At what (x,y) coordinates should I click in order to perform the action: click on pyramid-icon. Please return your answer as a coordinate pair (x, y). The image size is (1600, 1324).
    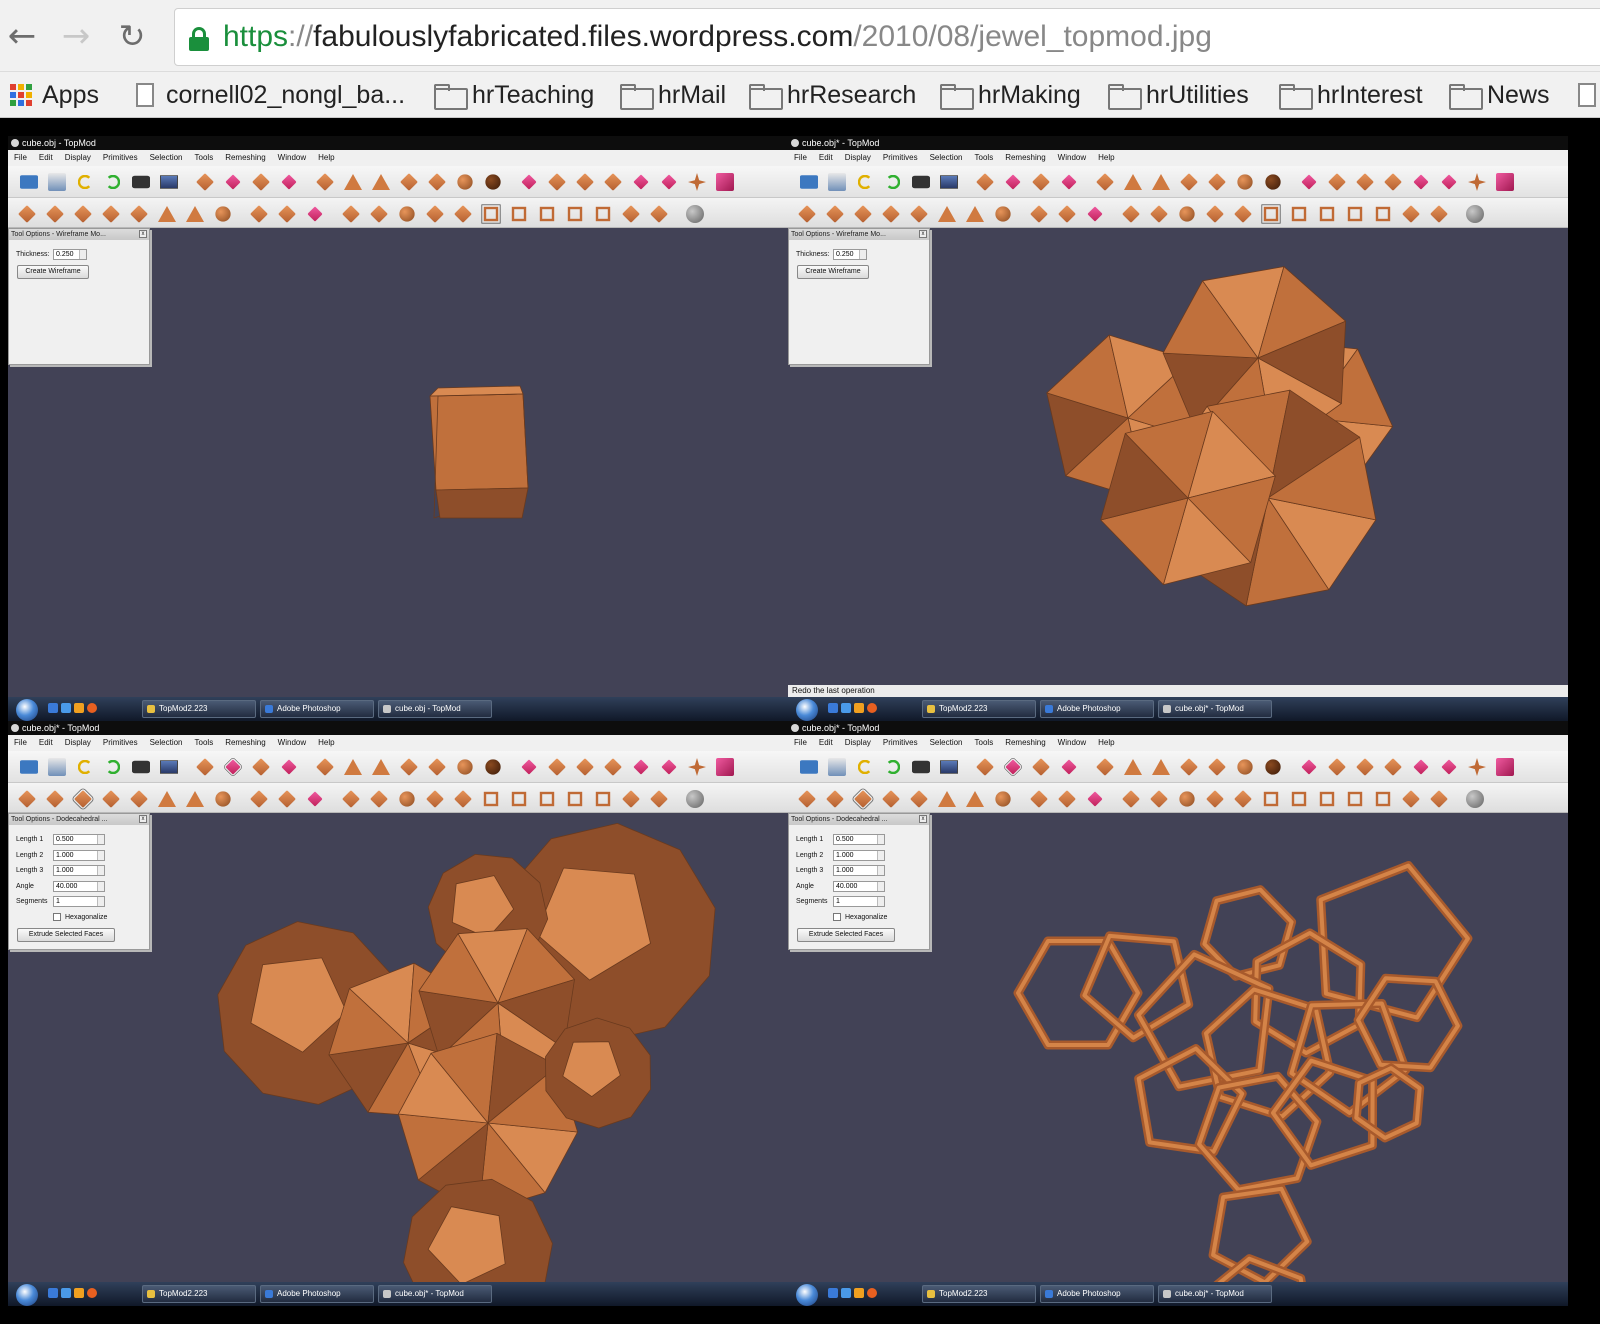
    Looking at the image, I should click on (1161, 767).